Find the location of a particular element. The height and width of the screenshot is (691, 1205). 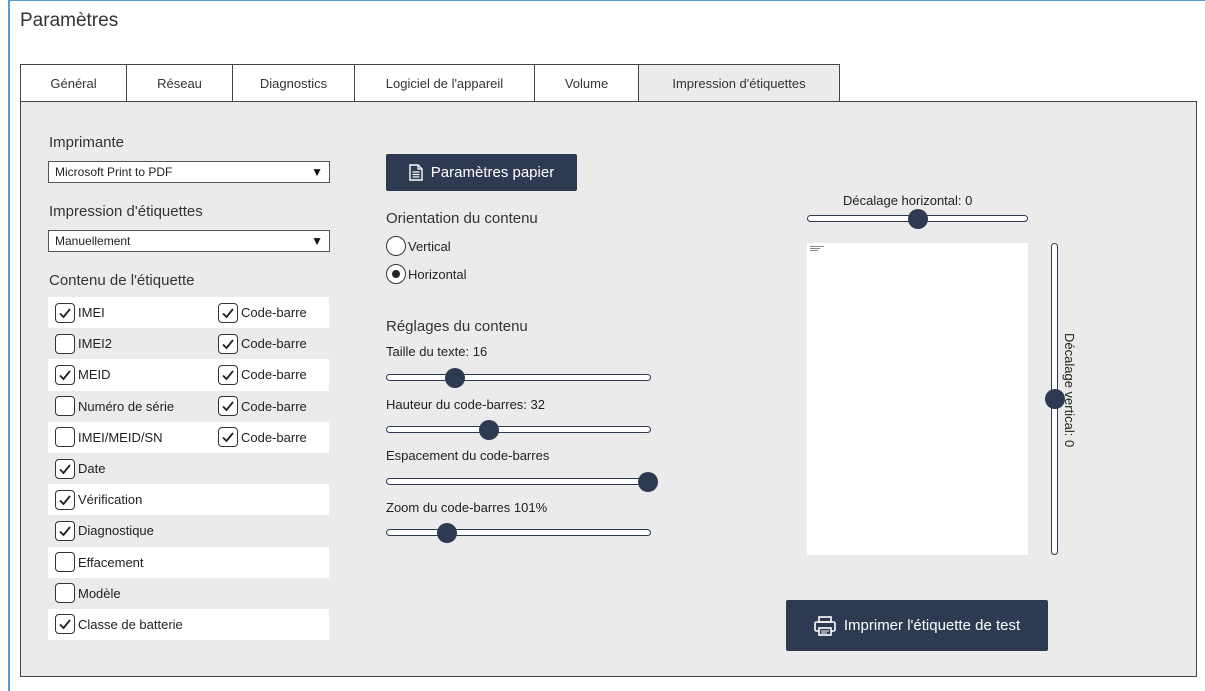

imei-checkbox is located at coordinates (65, 312).